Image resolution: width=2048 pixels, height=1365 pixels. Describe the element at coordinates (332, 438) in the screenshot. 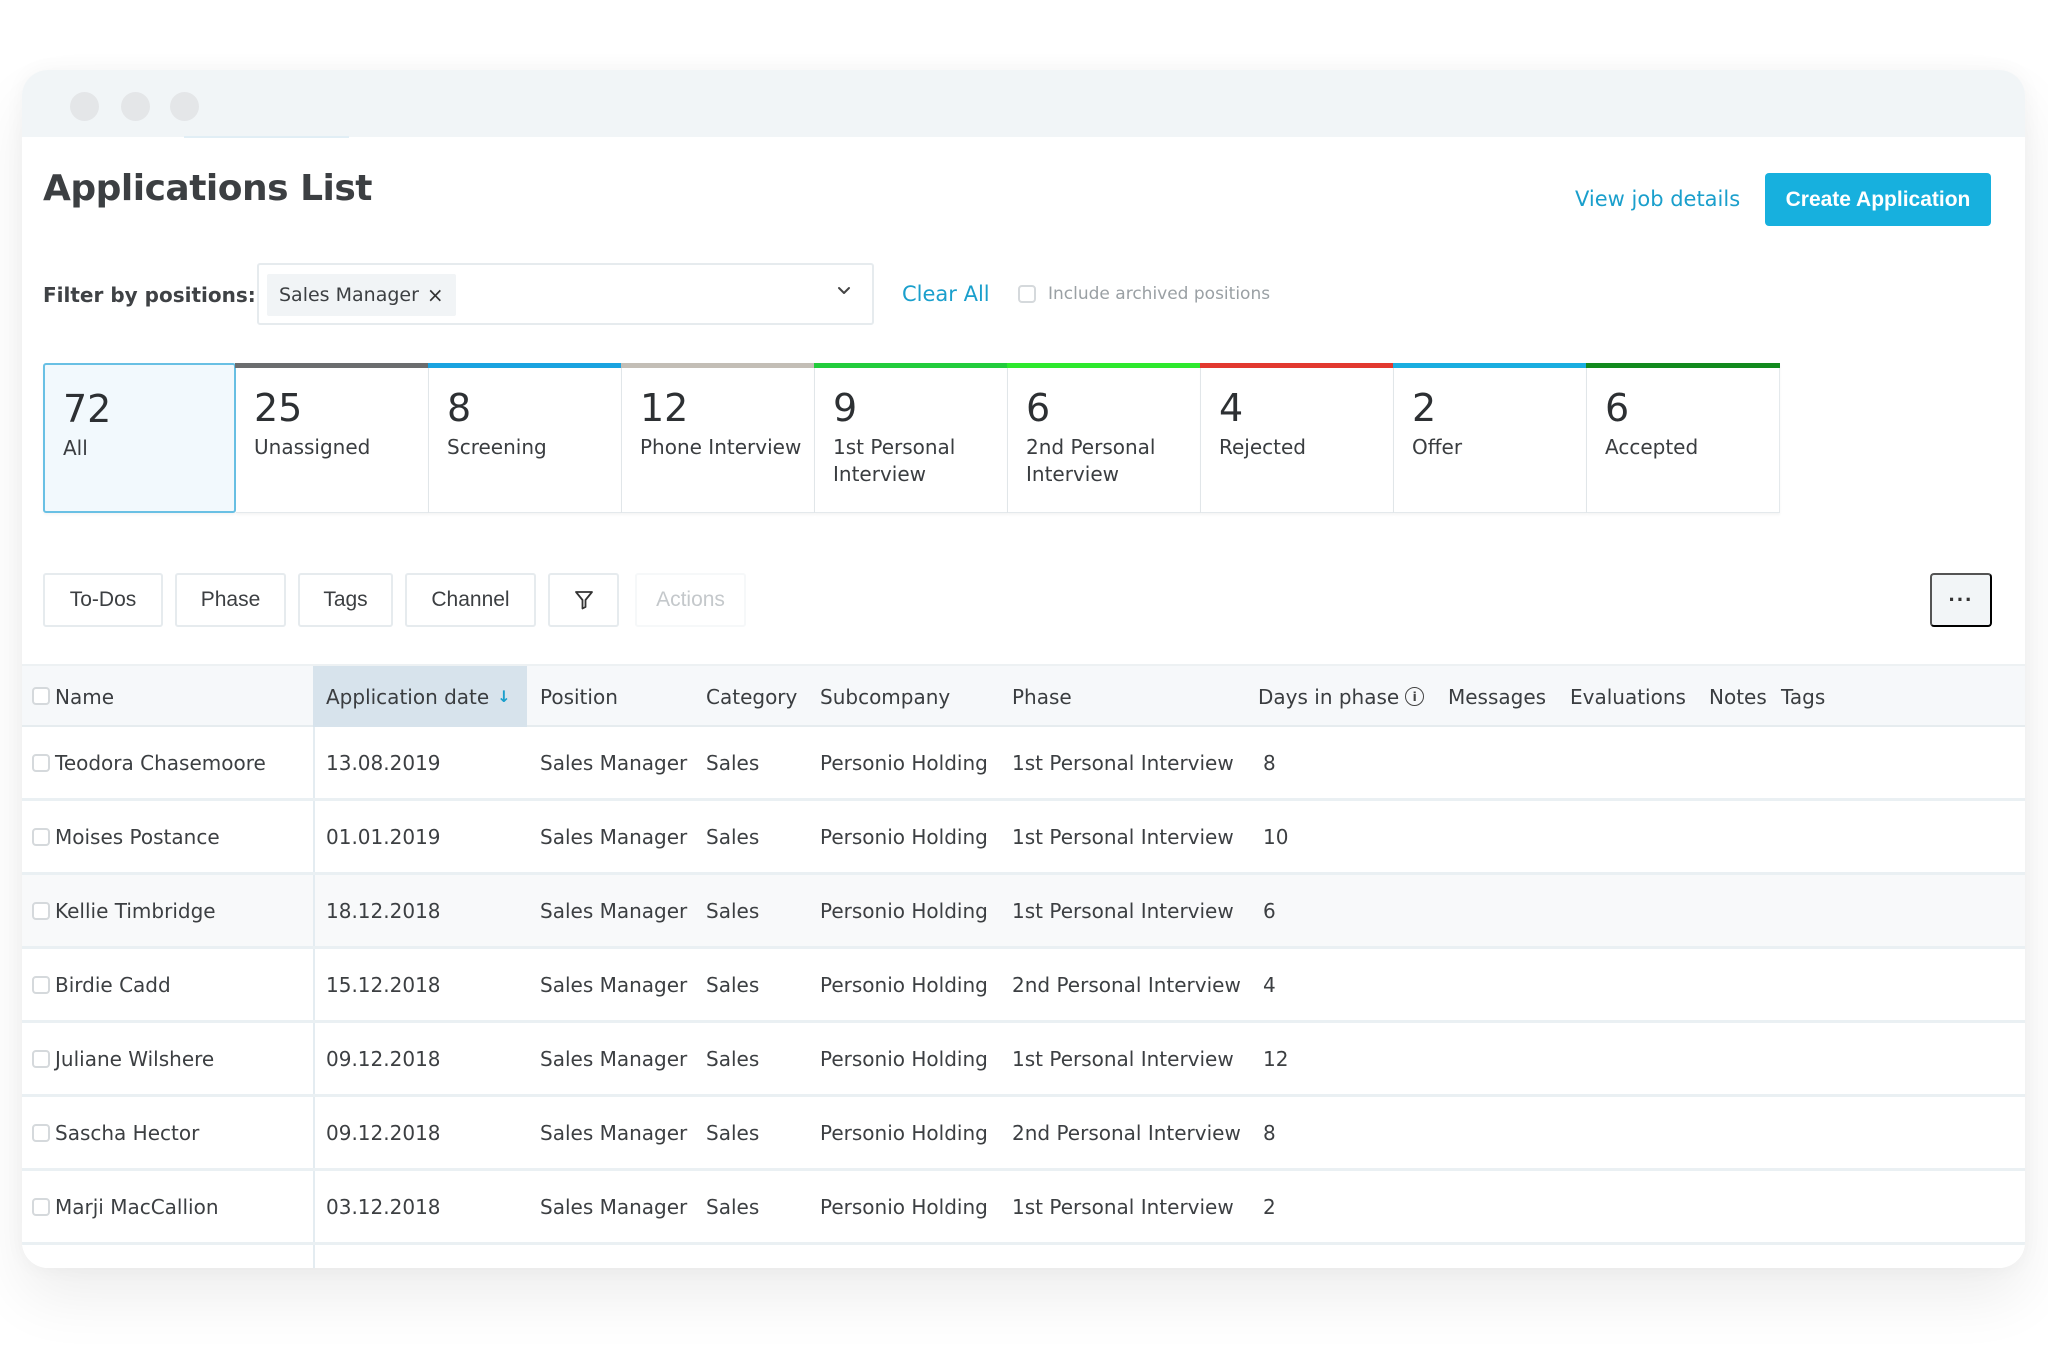

I see `phase-card-unassigned: 25 Unassigned` at that location.